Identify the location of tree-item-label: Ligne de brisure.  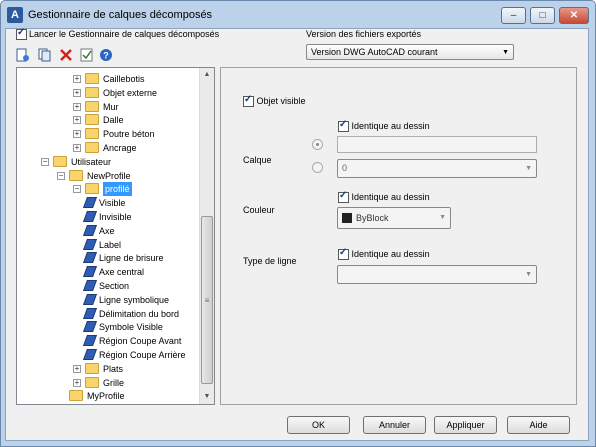
(131, 258).